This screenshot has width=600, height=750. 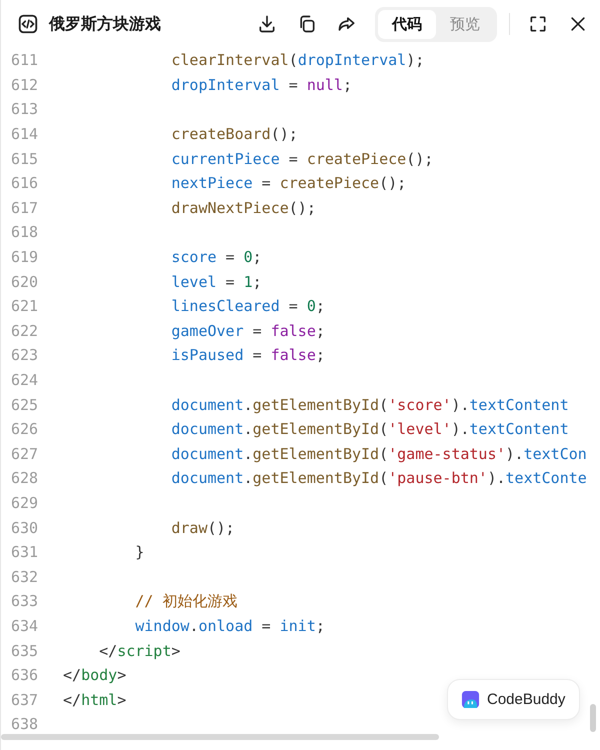 What do you see at coordinates (25, 601) in the screenshot?
I see `line-number: 633` at bounding box center [25, 601].